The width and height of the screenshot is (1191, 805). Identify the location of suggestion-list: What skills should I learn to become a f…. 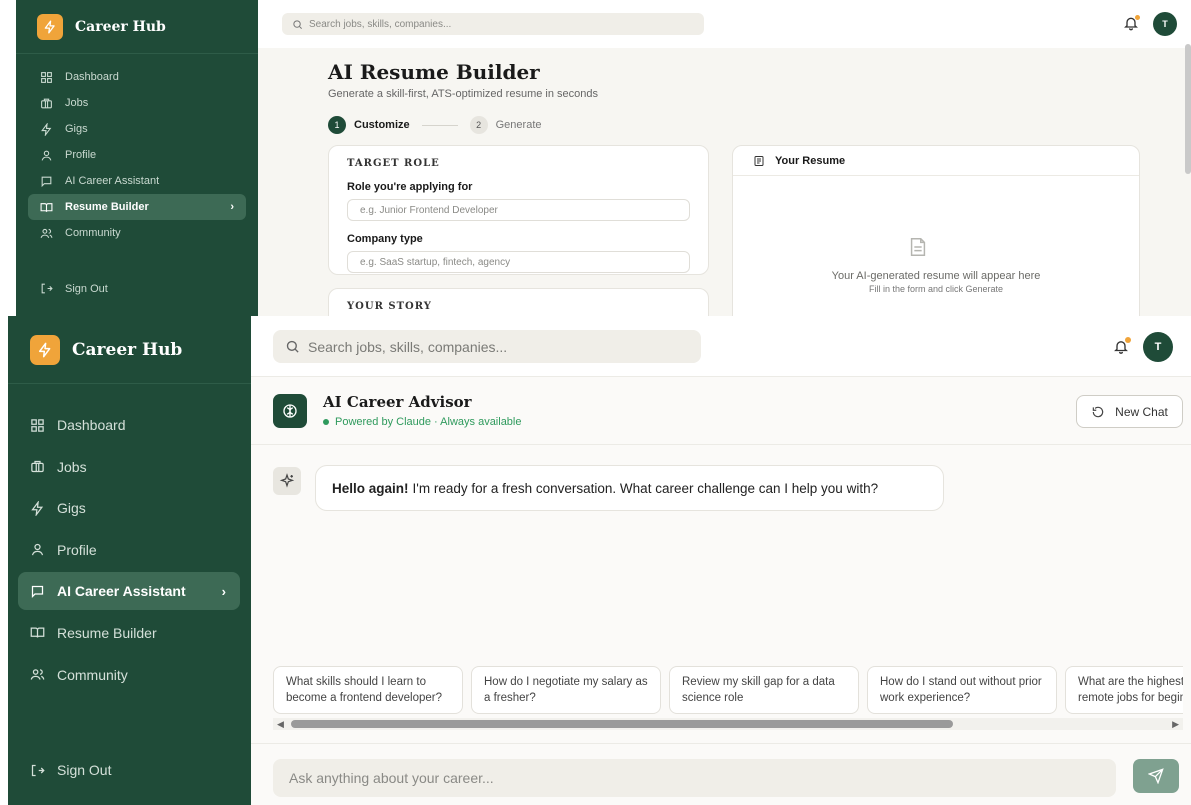
(728, 691).